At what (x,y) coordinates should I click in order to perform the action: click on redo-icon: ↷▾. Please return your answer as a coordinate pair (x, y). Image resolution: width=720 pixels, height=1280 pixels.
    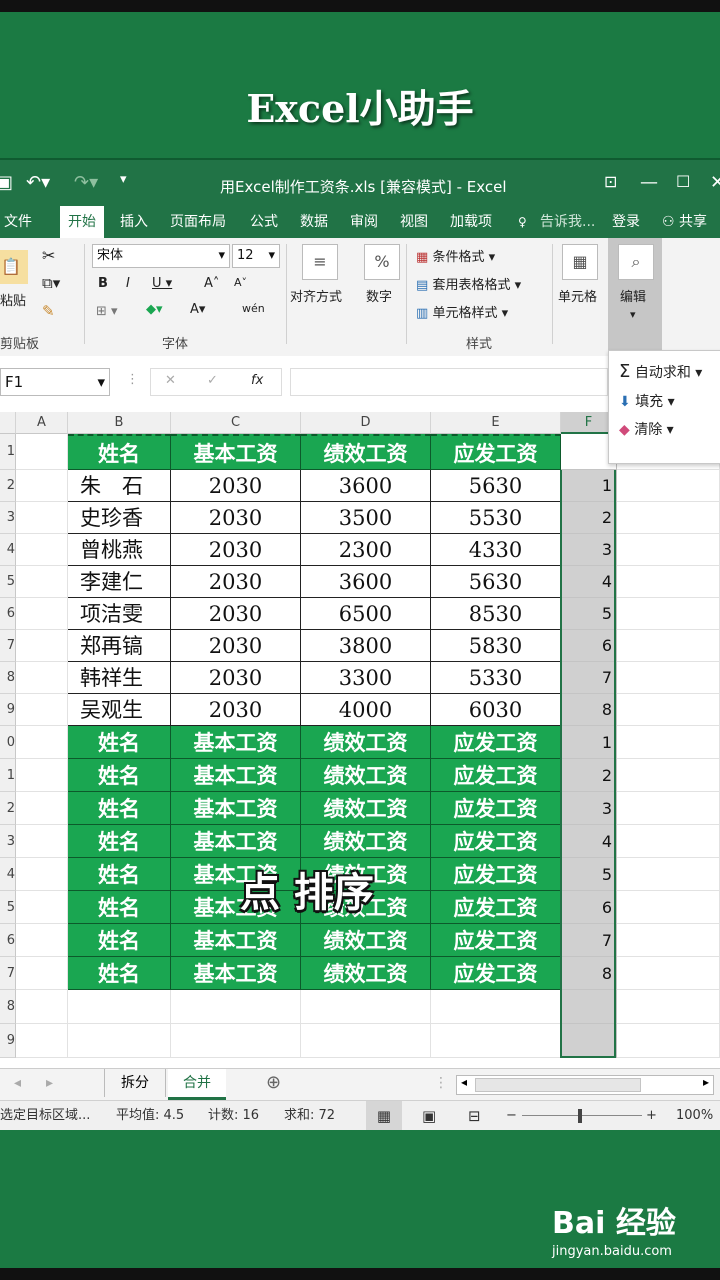
    Looking at the image, I should click on (86, 182).